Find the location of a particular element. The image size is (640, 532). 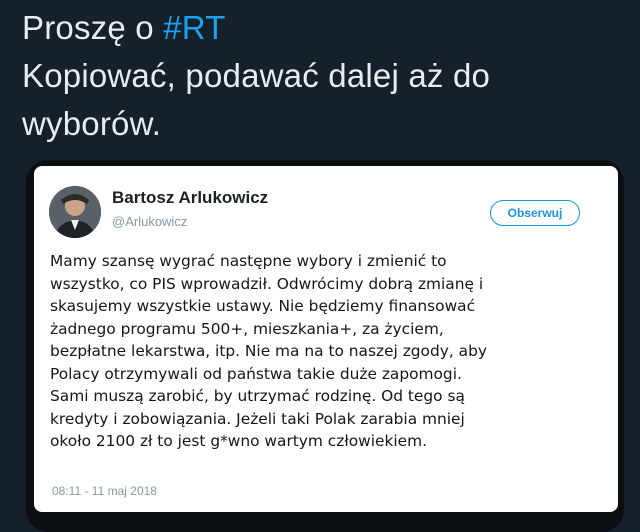

author-handle: @Arlukowicz is located at coordinates (149, 221).